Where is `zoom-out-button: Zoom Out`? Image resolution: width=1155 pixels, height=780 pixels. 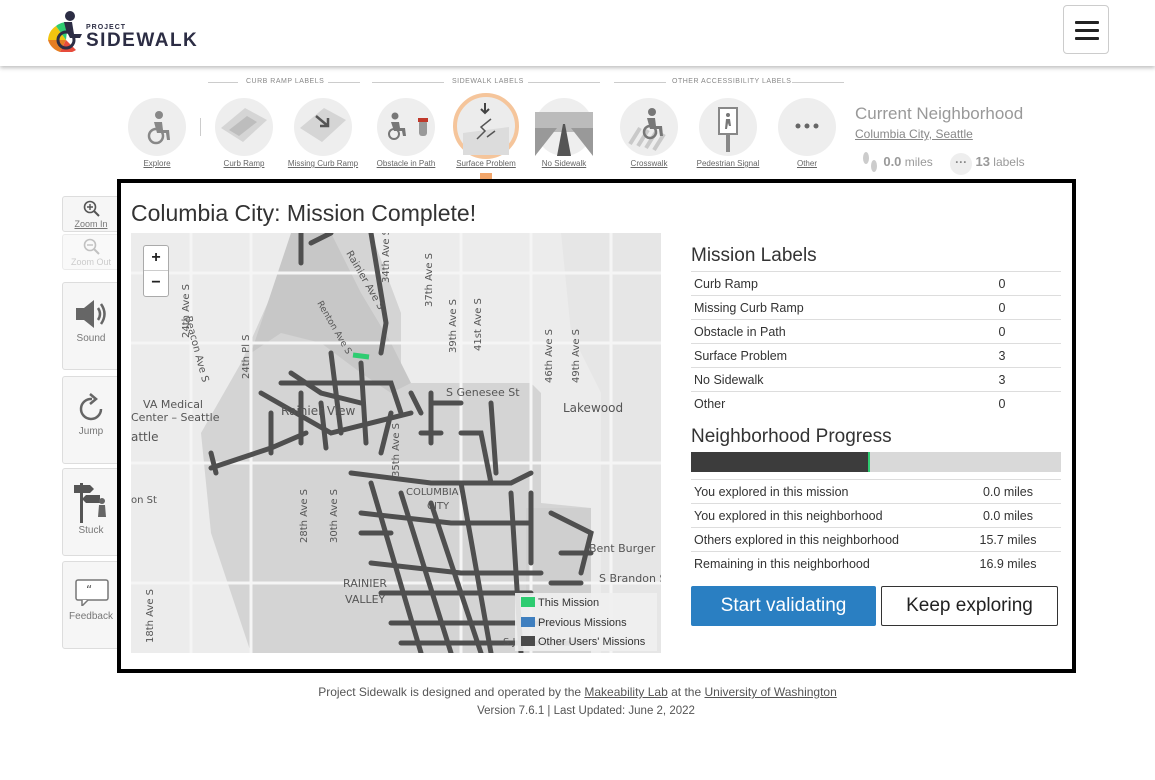 zoom-out-button: Zoom Out is located at coordinates (91, 252).